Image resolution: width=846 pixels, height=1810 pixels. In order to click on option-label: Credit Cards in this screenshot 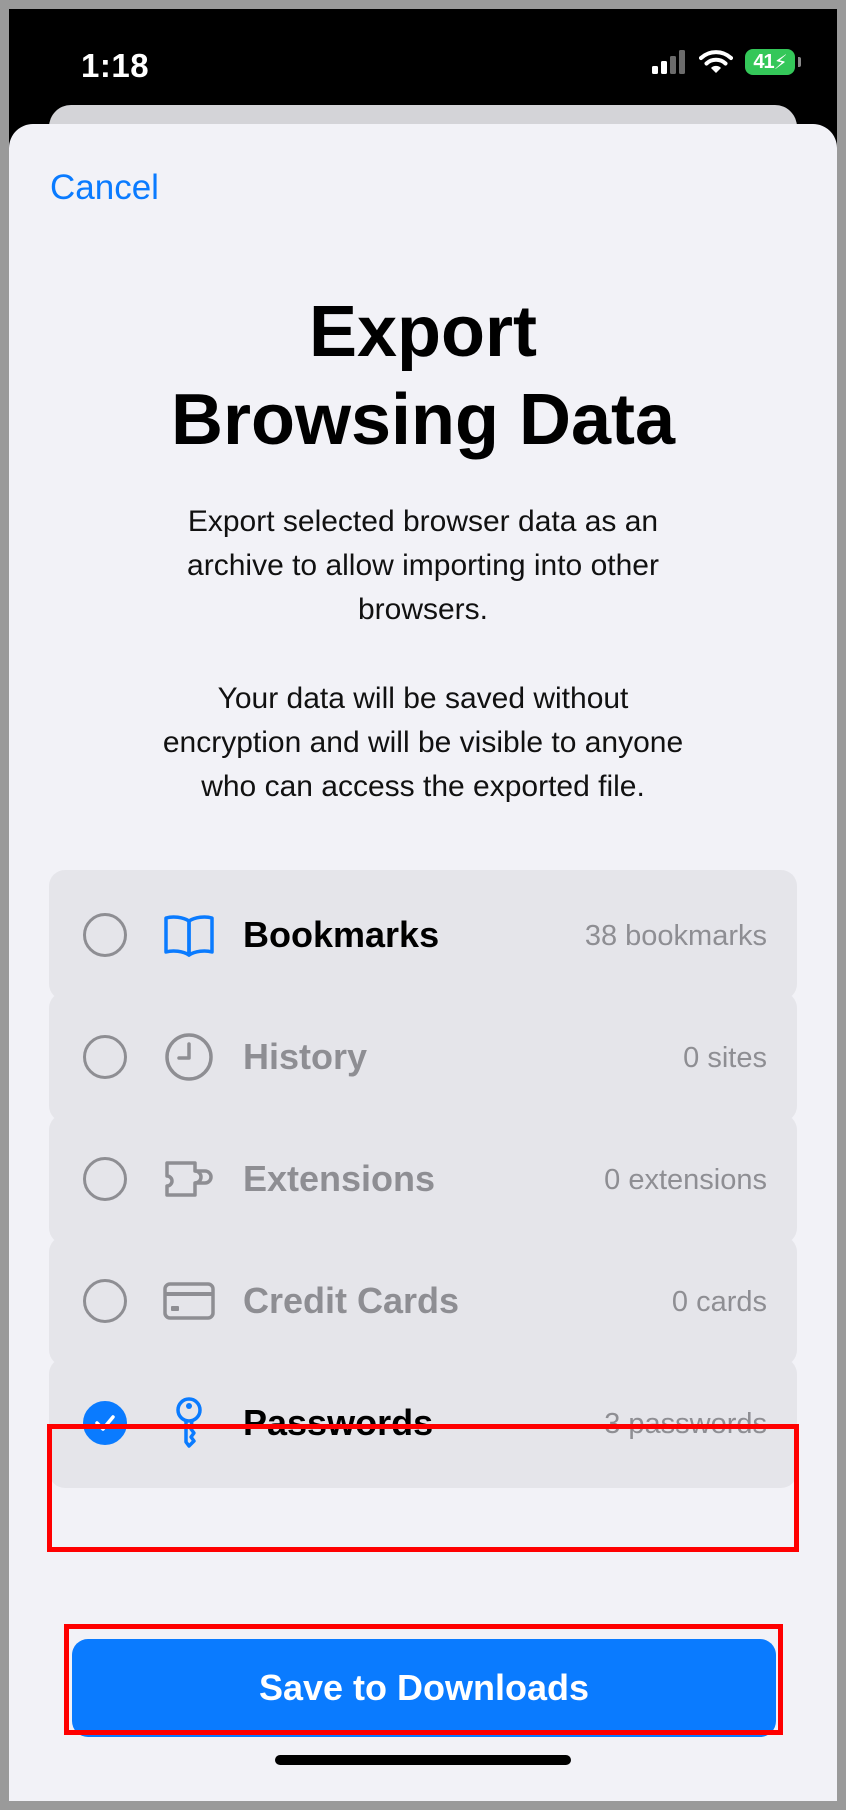, I will do `click(351, 1300)`.